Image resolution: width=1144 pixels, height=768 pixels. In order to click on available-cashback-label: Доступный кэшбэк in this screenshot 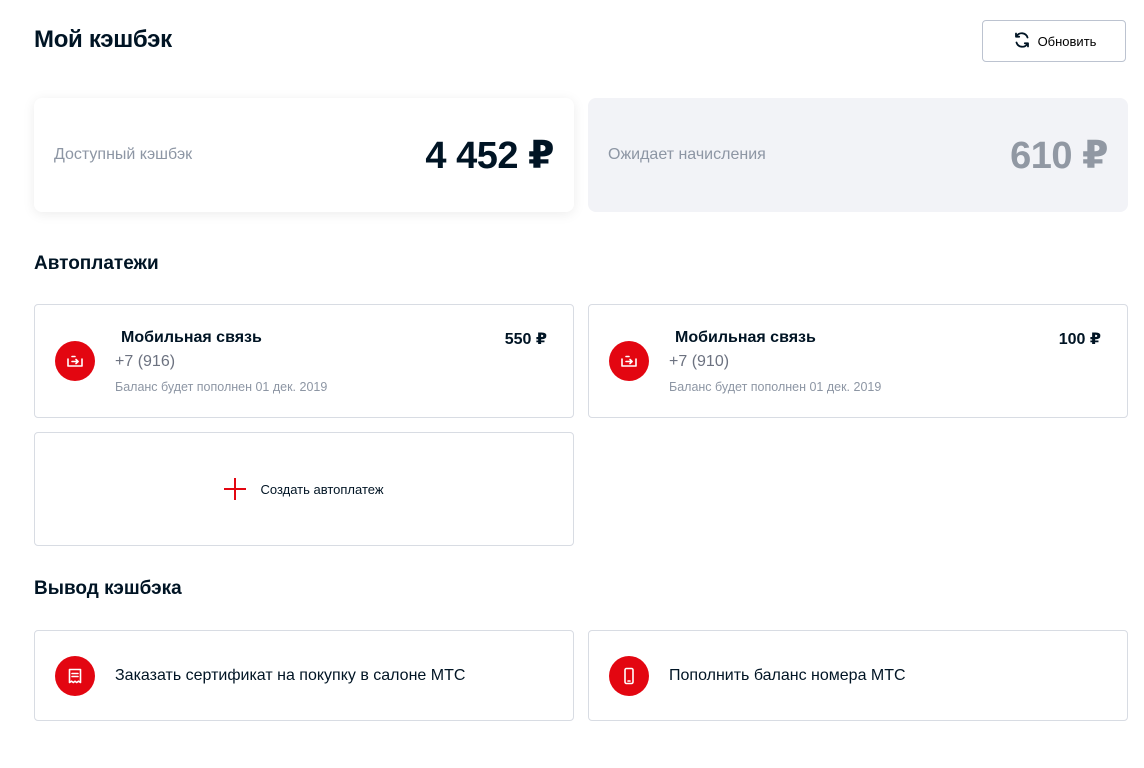, I will do `click(123, 154)`.